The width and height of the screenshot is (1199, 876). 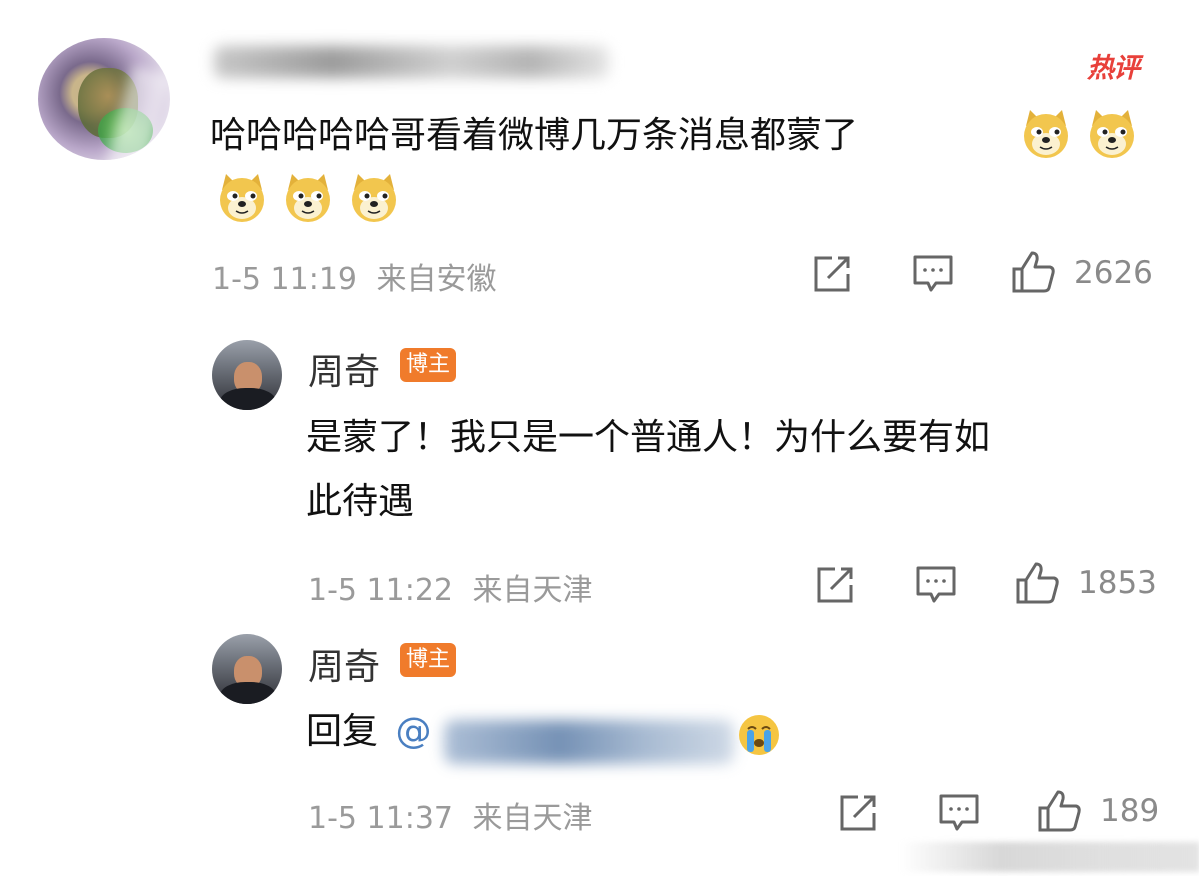 I want to click on hot-comment-tag: 热评, so click(x=1113, y=68).